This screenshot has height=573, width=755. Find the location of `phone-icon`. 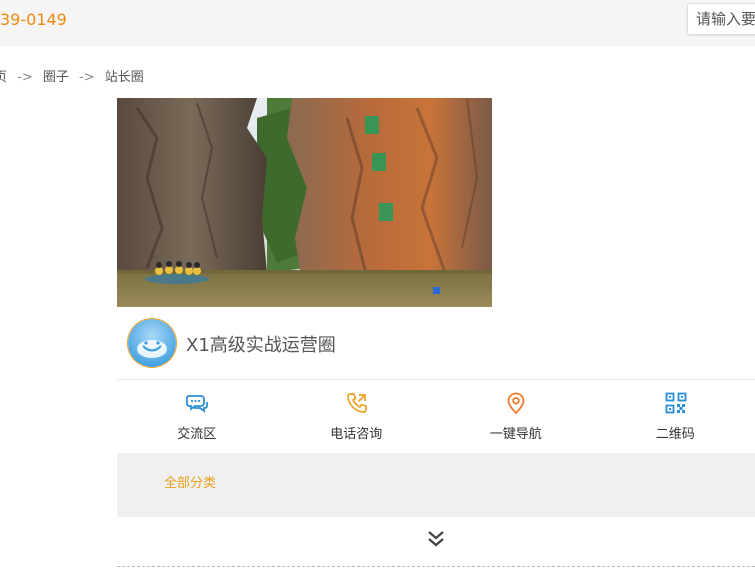

phone-icon is located at coordinates (356, 403).